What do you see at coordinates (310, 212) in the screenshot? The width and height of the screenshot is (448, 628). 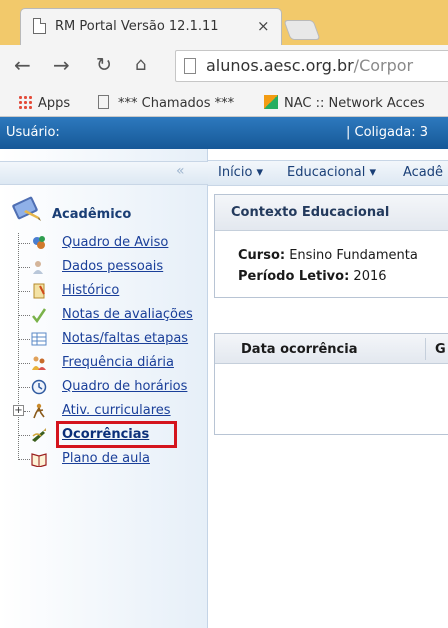 I see `panel-title: Contexto Educacional` at bounding box center [310, 212].